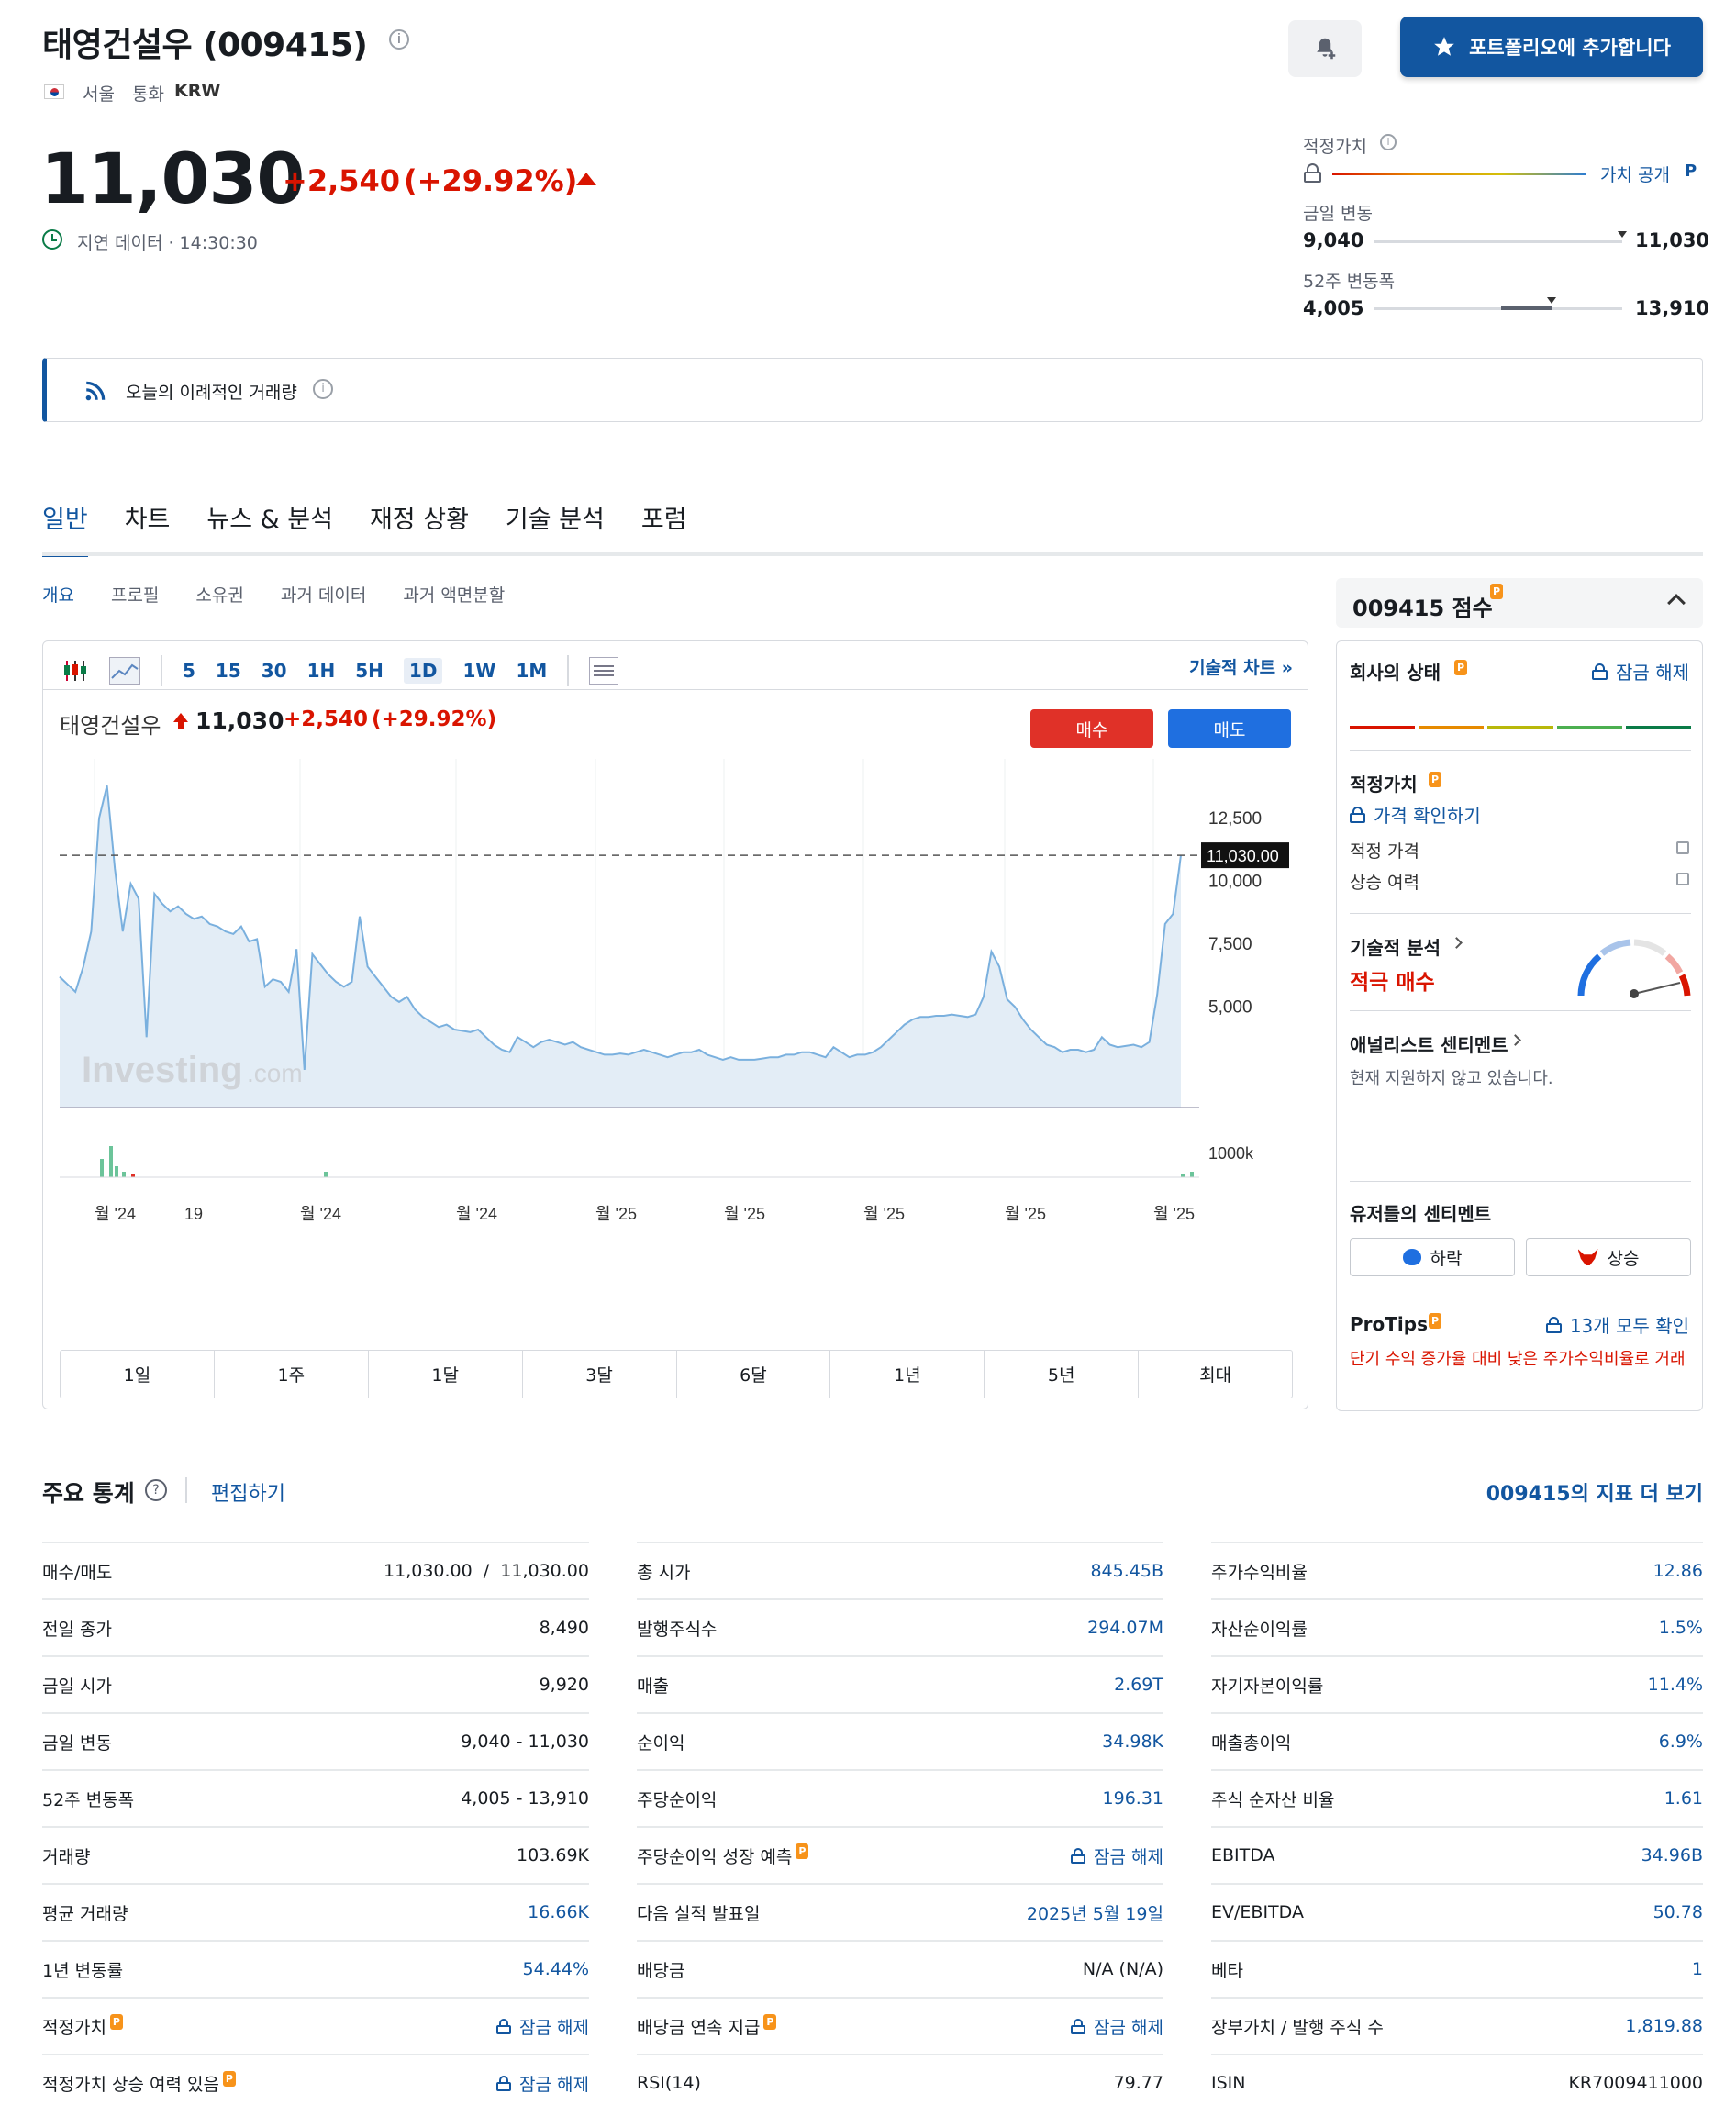 Image resolution: width=1736 pixels, height=2127 pixels. Describe the element at coordinates (1095, 1912) in the screenshot. I see `stat-value: 2025년 5월 19일` at that location.